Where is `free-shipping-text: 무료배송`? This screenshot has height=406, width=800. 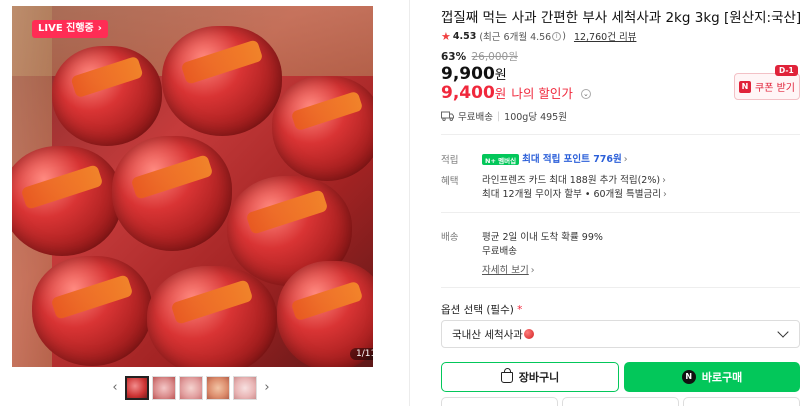
free-shipping-text: 무료배송 is located at coordinates (475, 117).